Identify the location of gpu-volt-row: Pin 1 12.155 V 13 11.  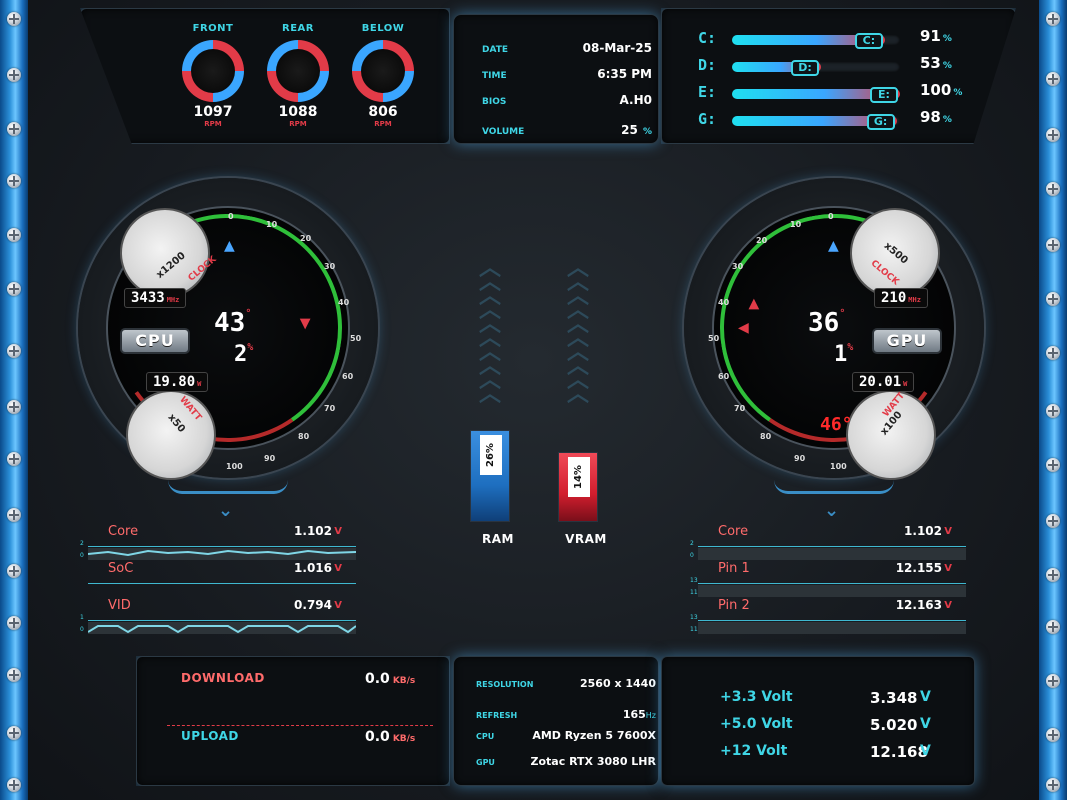
(828, 579).